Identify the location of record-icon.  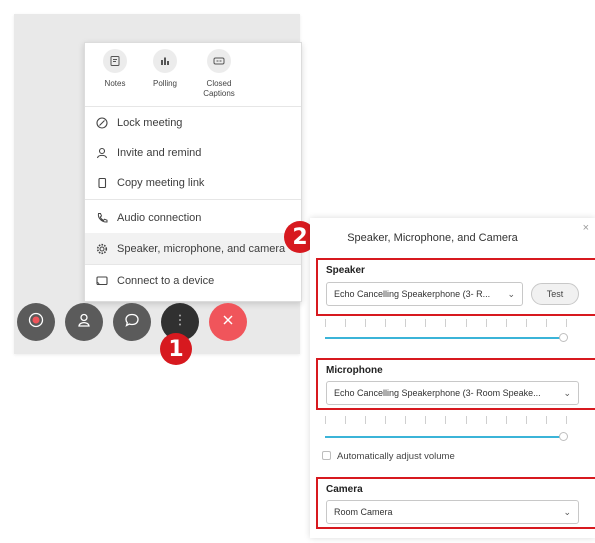
(36, 322).